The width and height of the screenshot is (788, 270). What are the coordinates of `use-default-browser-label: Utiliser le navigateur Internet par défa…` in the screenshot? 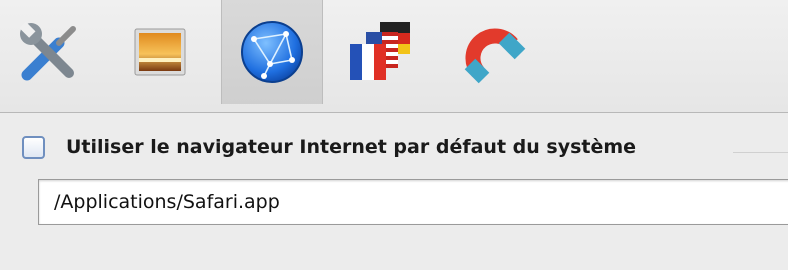 It's located at (351, 147).